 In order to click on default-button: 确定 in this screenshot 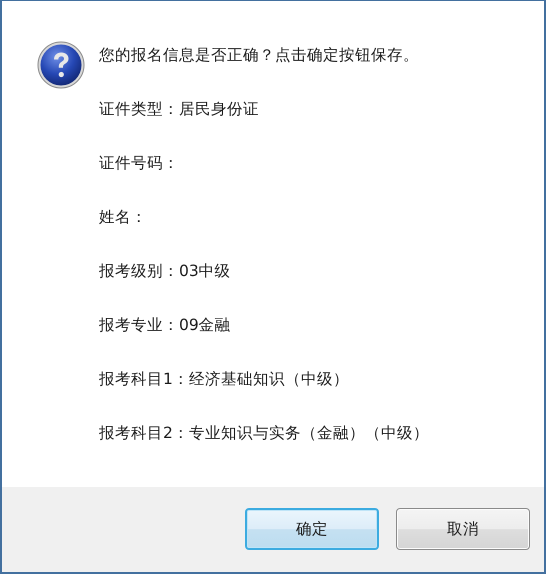, I will do `click(312, 529)`.